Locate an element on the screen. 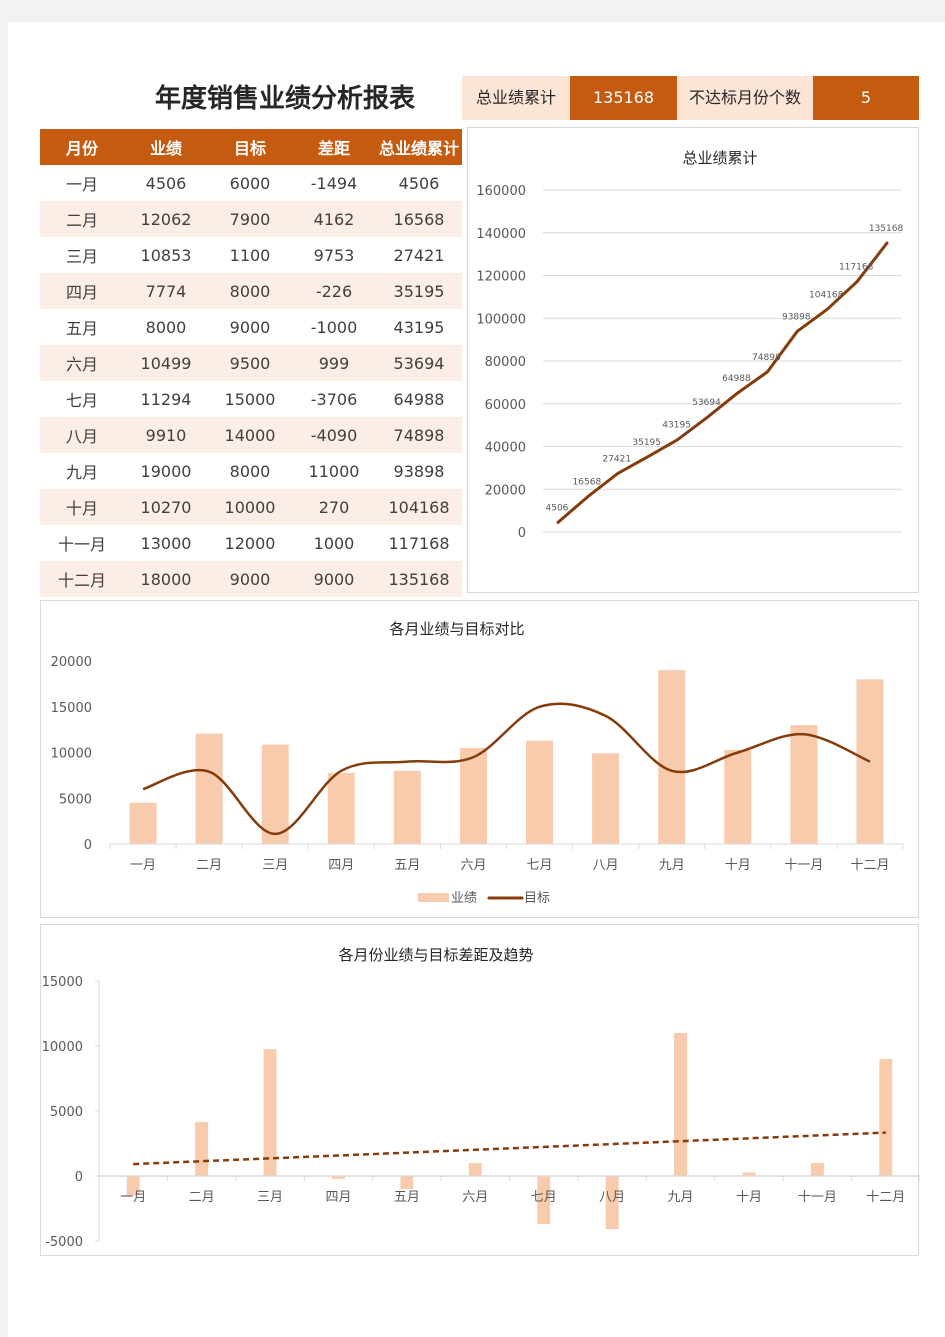 This screenshot has height=1337, width=945. cell-target: 15000 is located at coordinates (250, 399).